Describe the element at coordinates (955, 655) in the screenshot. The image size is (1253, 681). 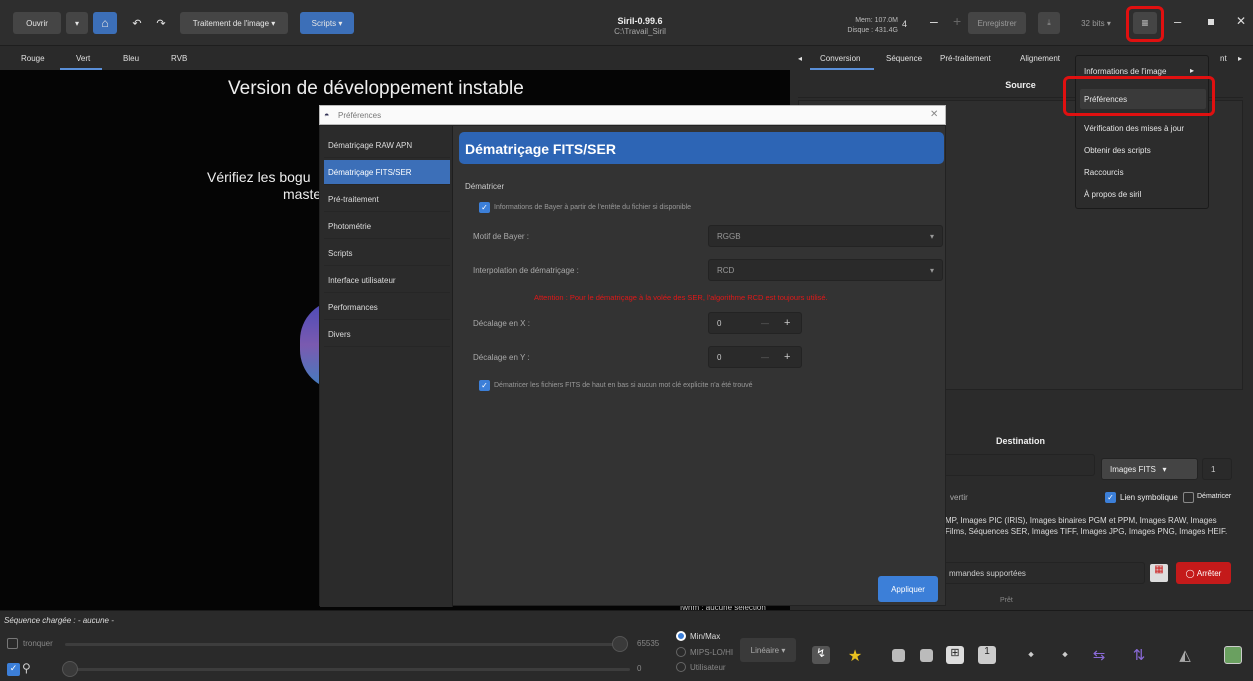
I see `grid-view-icon: ⊞` at that location.